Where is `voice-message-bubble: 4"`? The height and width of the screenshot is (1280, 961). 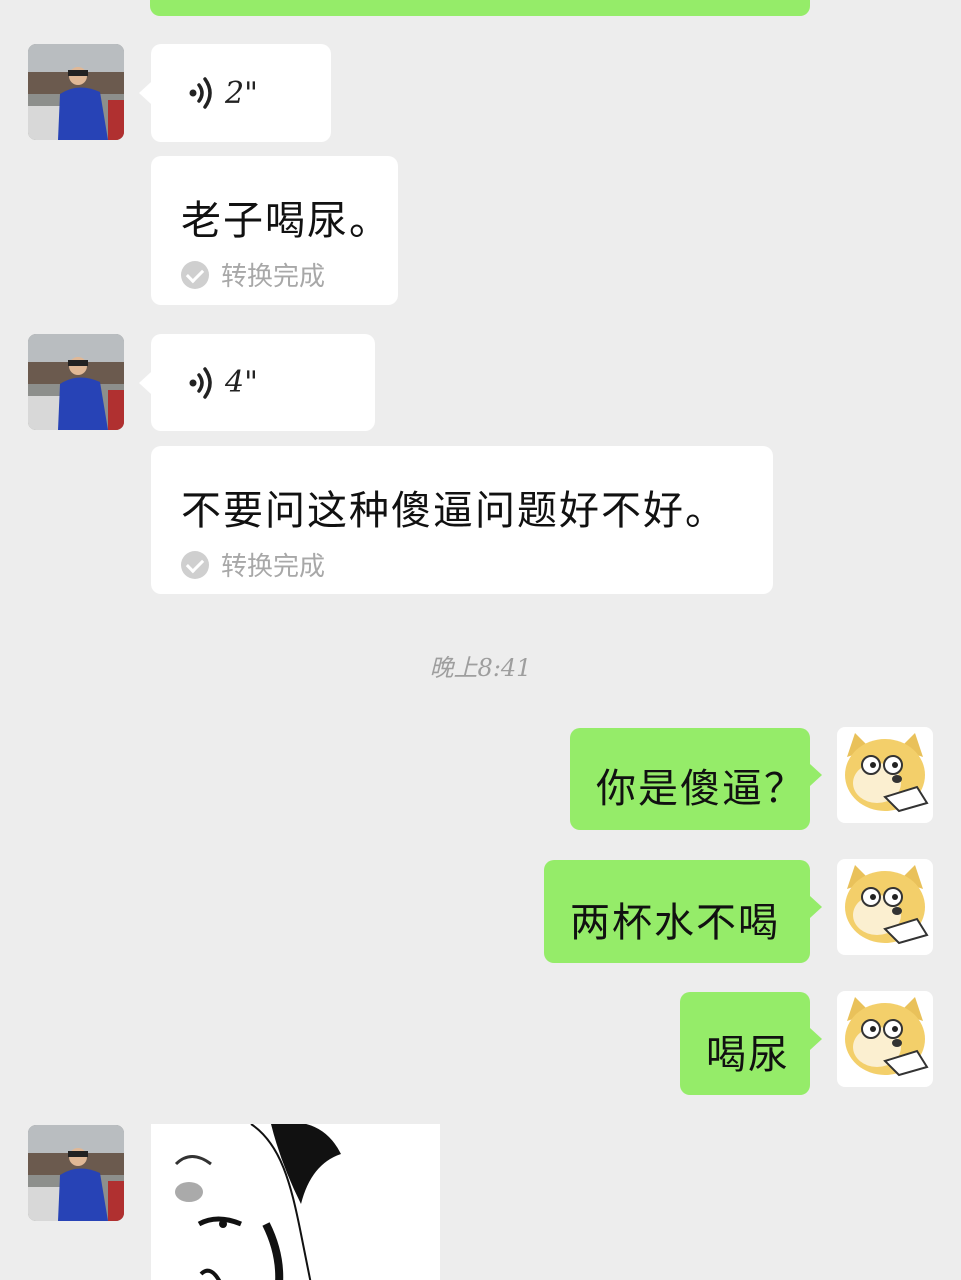 voice-message-bubble: 4" is located at coordinates (257, 382).